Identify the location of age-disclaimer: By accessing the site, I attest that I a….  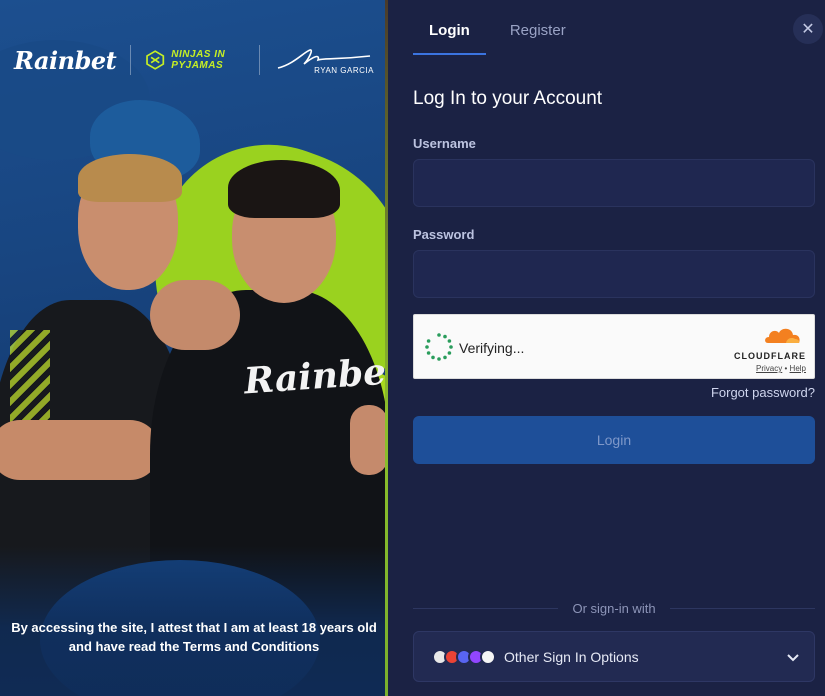
(194, 637).